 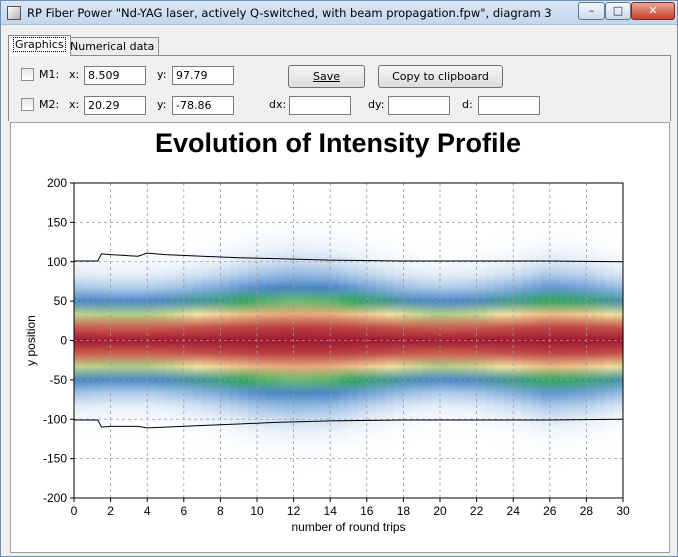 What do you see at coordinates (440, 511) in the screenshot?
I see `x-tick-label: 20` at bounding box center [440, 511].